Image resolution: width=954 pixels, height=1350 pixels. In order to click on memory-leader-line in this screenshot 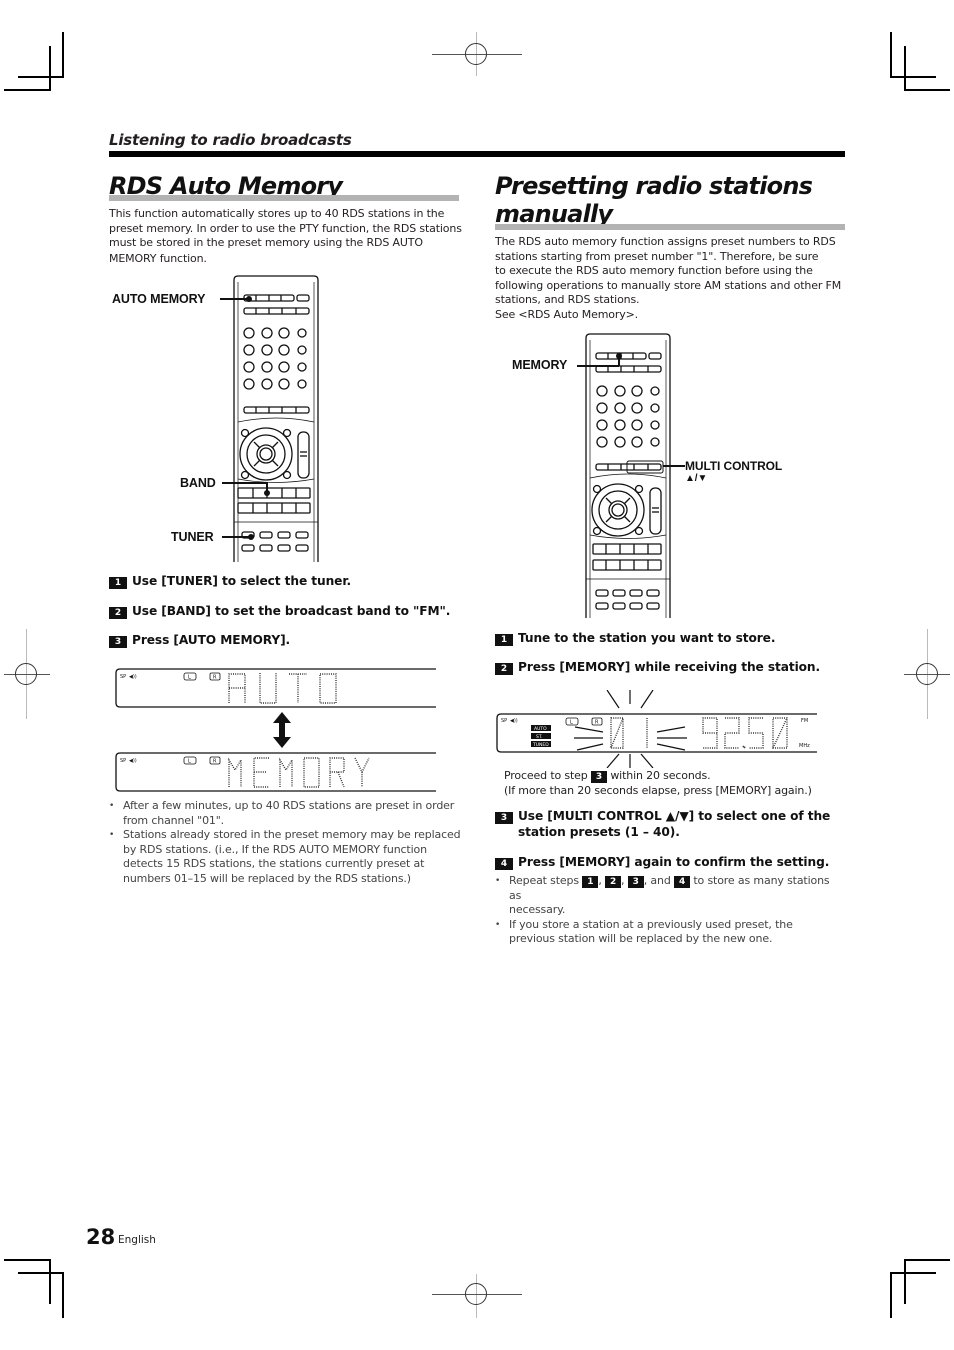, I will do `click(598, 366)`.